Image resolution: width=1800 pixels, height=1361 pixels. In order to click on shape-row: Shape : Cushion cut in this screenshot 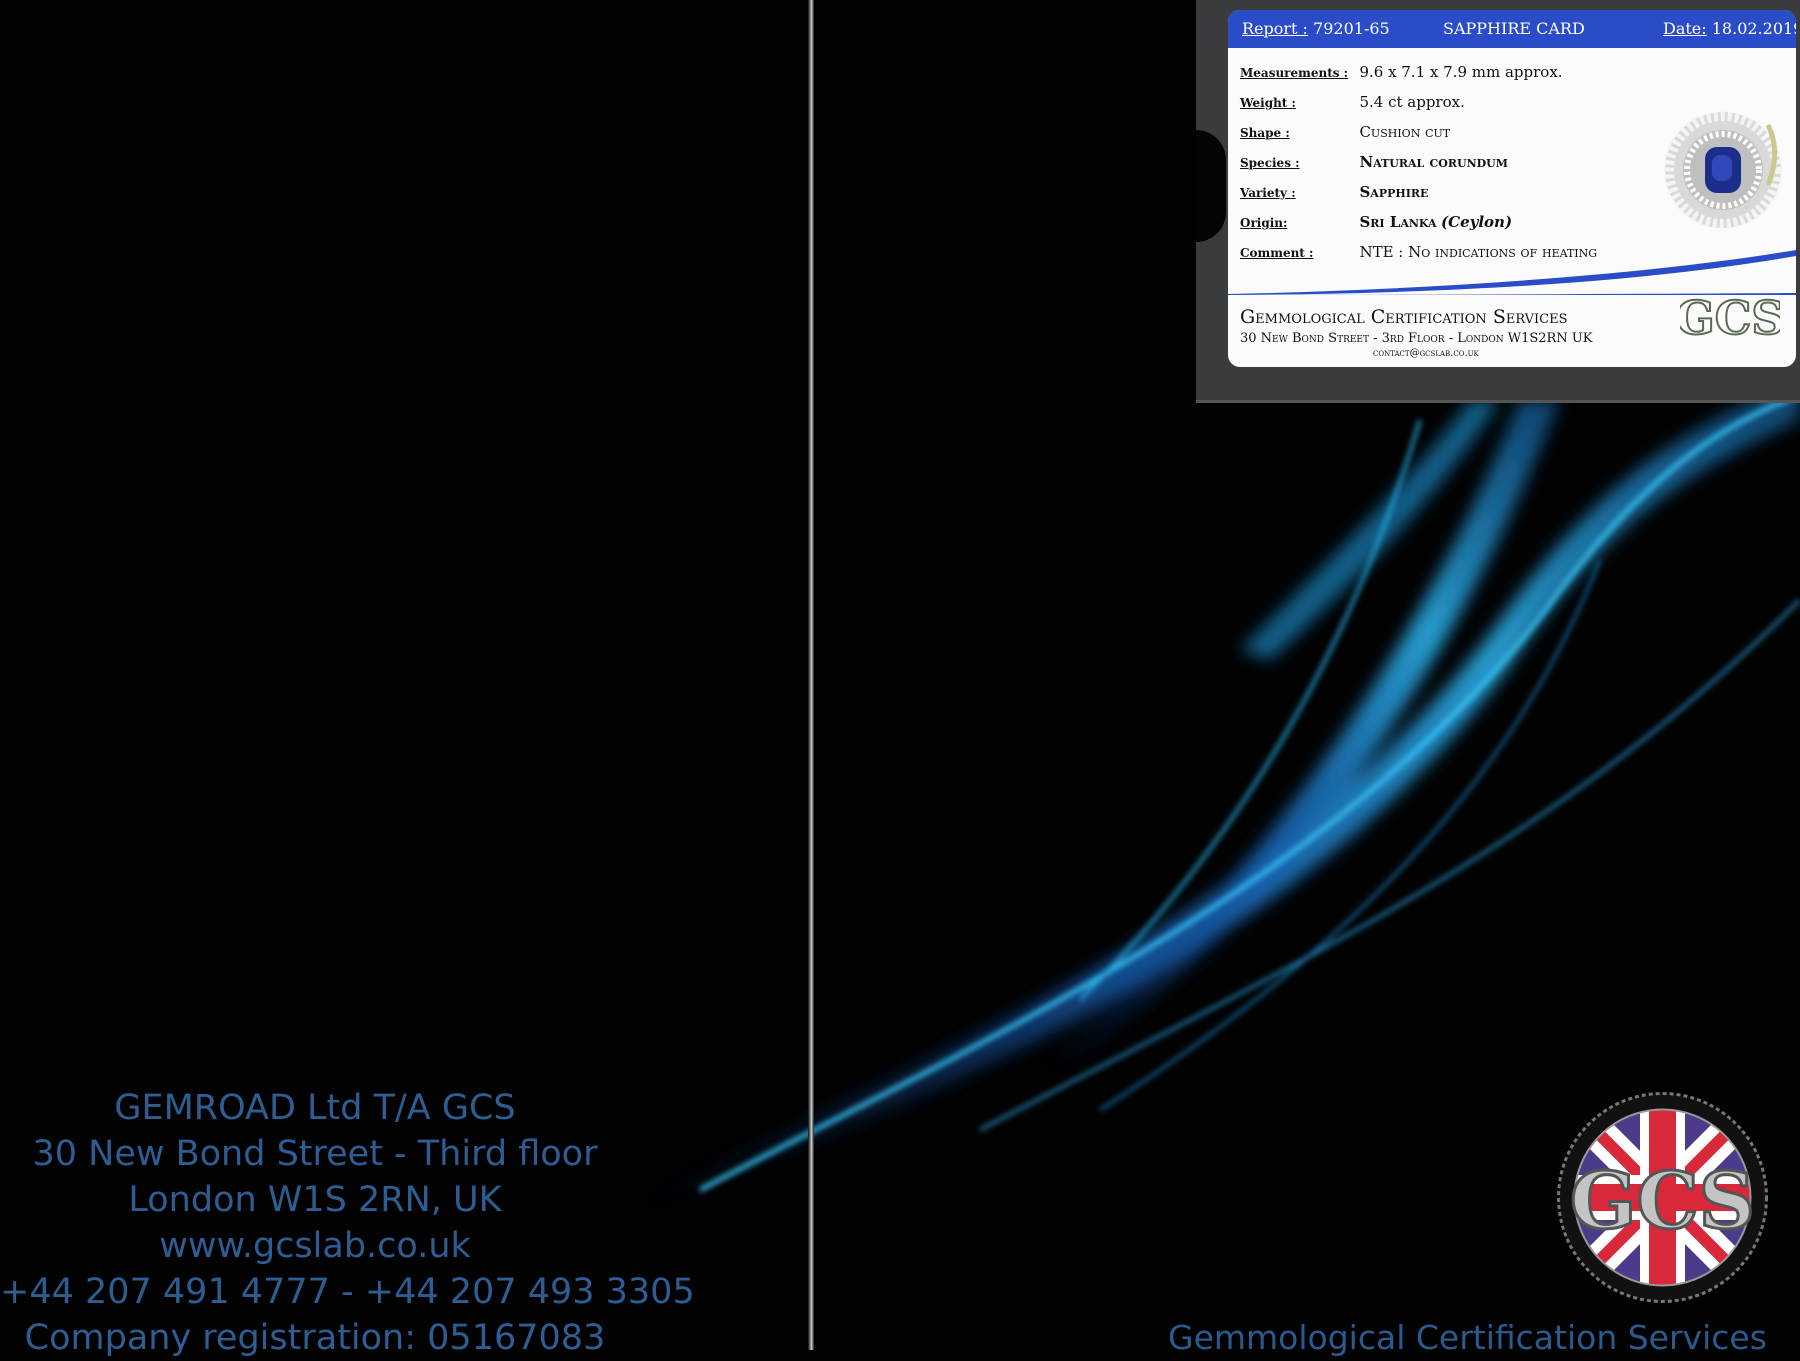, I will do `click(1345, 132)`.